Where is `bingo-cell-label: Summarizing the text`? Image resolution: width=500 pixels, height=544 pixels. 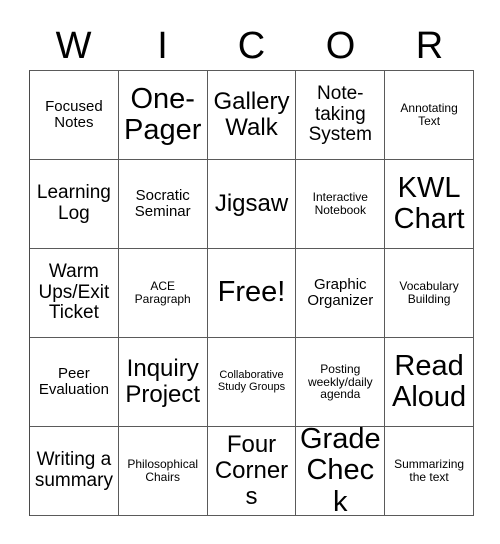 bingo-cell-label: Summarizing the text is located at coordinates (429, 470).